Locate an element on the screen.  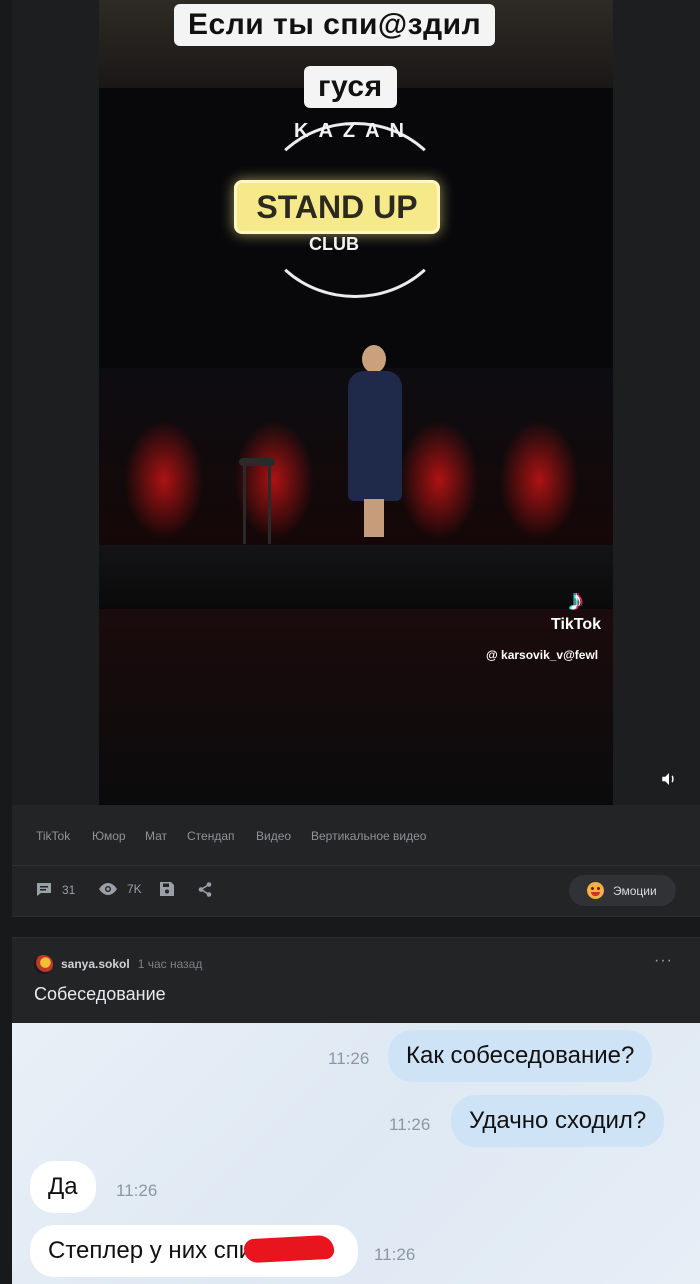
post-time: 1 час назад is located at coordinates (170, 964).